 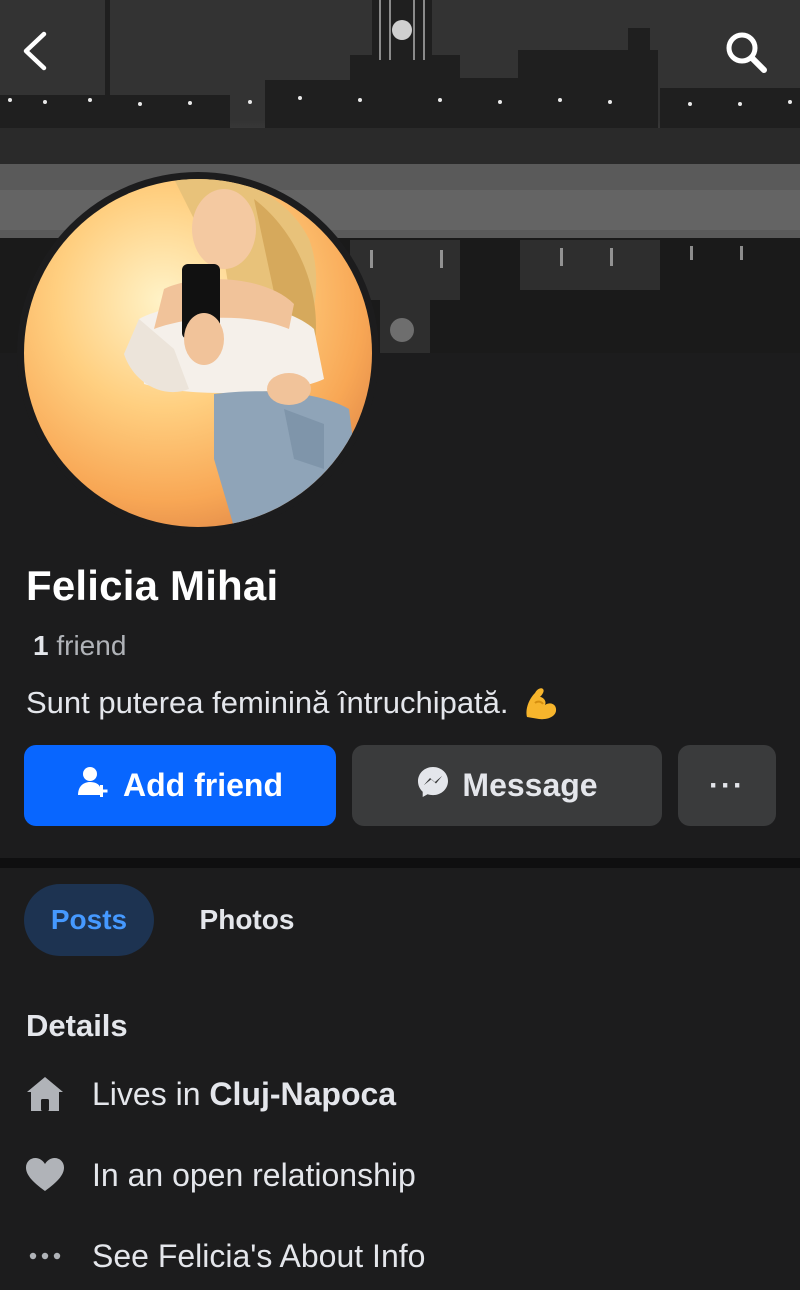 I want to click on message-label: Message, so click(x=530, y=785).